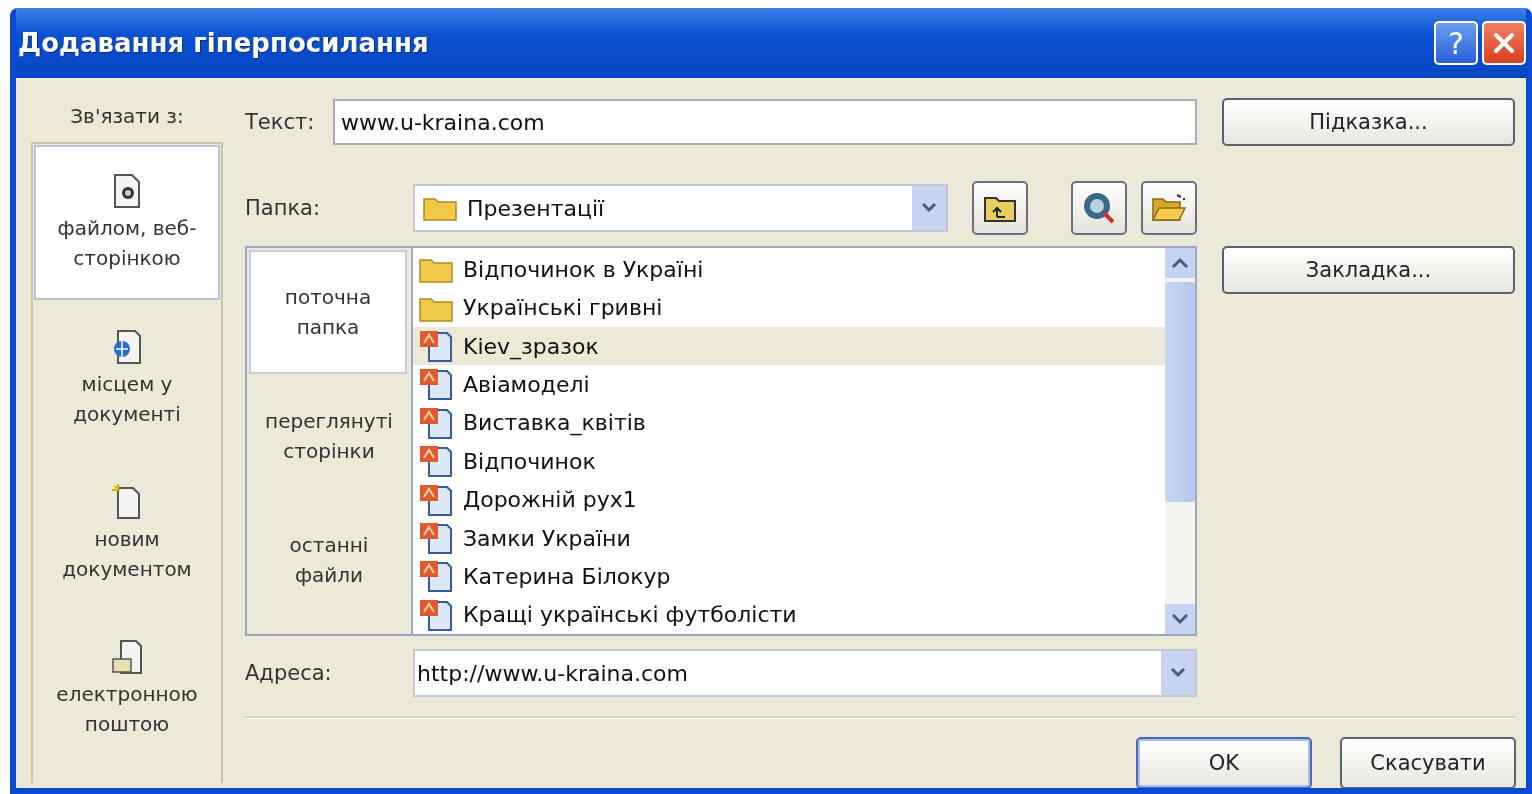 This screenshot has height=794, width=1532. What do you see at coordinates (1180, 619) in the screenshot?
I see `scroll-down-icon` at bounding box center [1180, 619].